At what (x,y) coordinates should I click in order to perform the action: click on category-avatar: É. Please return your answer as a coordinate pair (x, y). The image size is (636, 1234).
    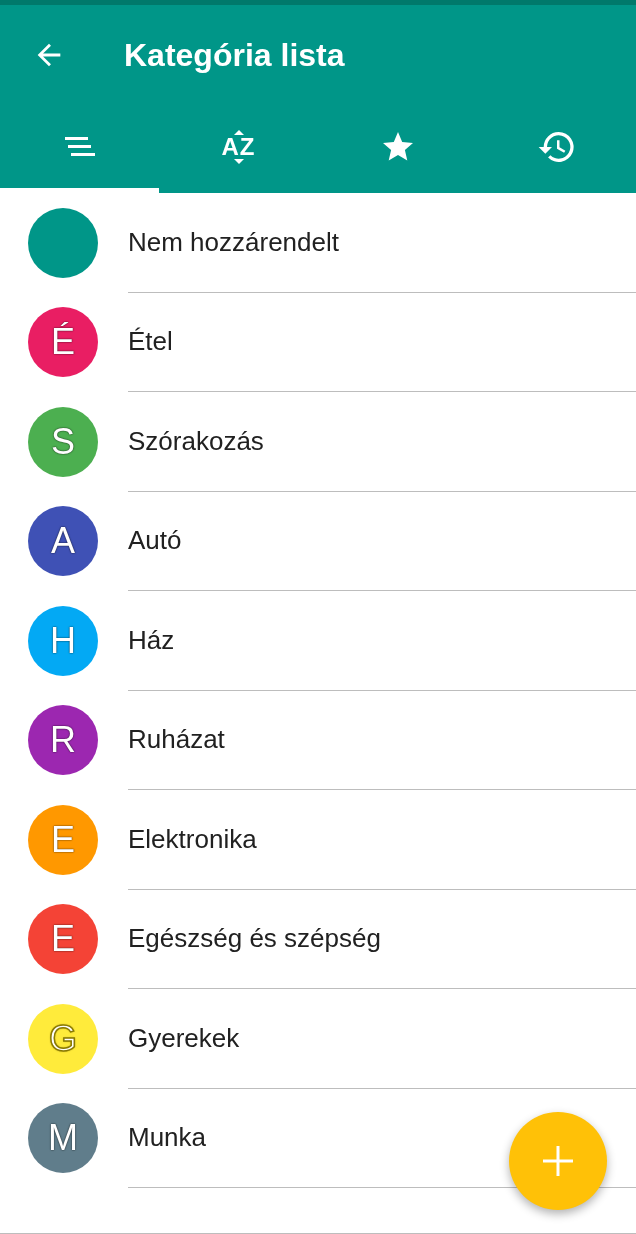
    Looking at the image, I should click on (63, 342).